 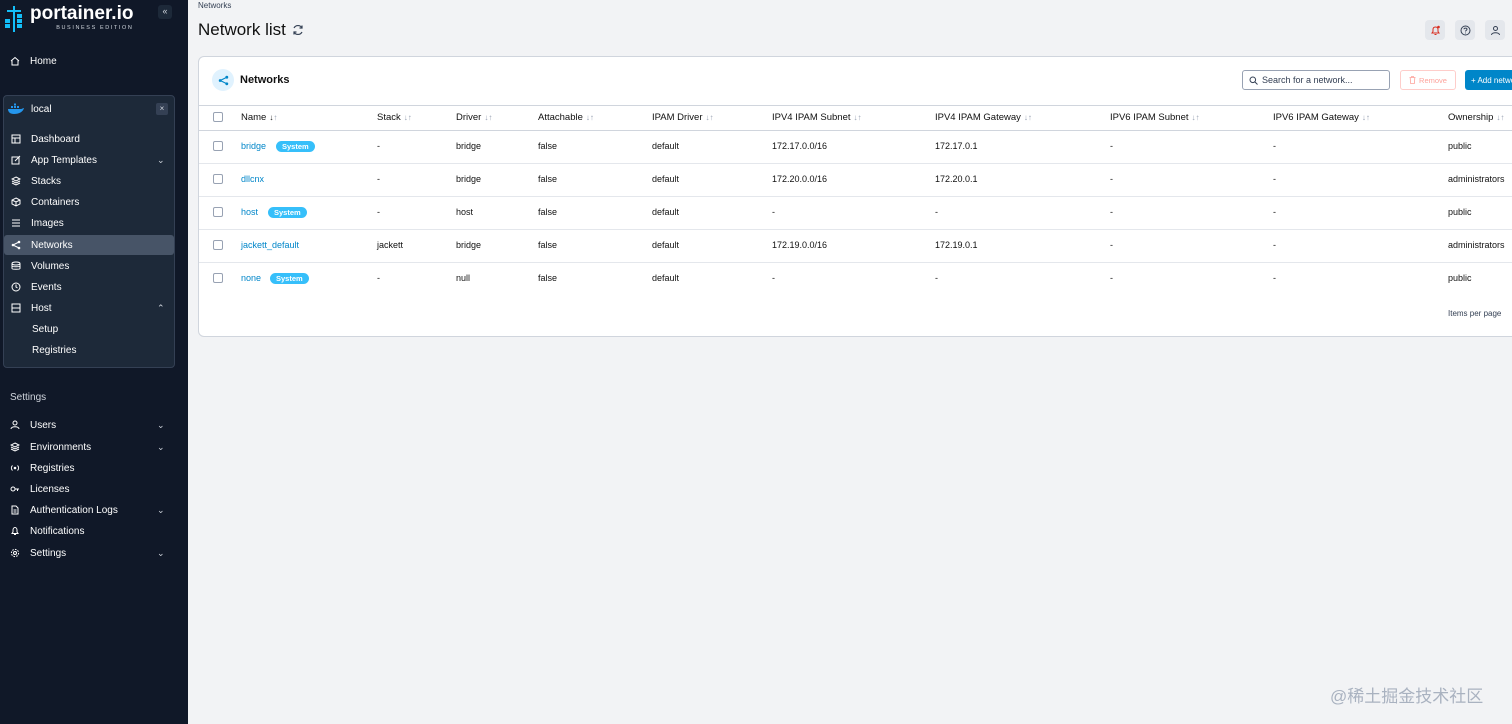 What do you see at coordinates (1155, 117) in the screenshot?
I see `column-header-ipv6-subnet: IPV6 IPAM Subnet ↓↑` at bounding box center [1155, 117].